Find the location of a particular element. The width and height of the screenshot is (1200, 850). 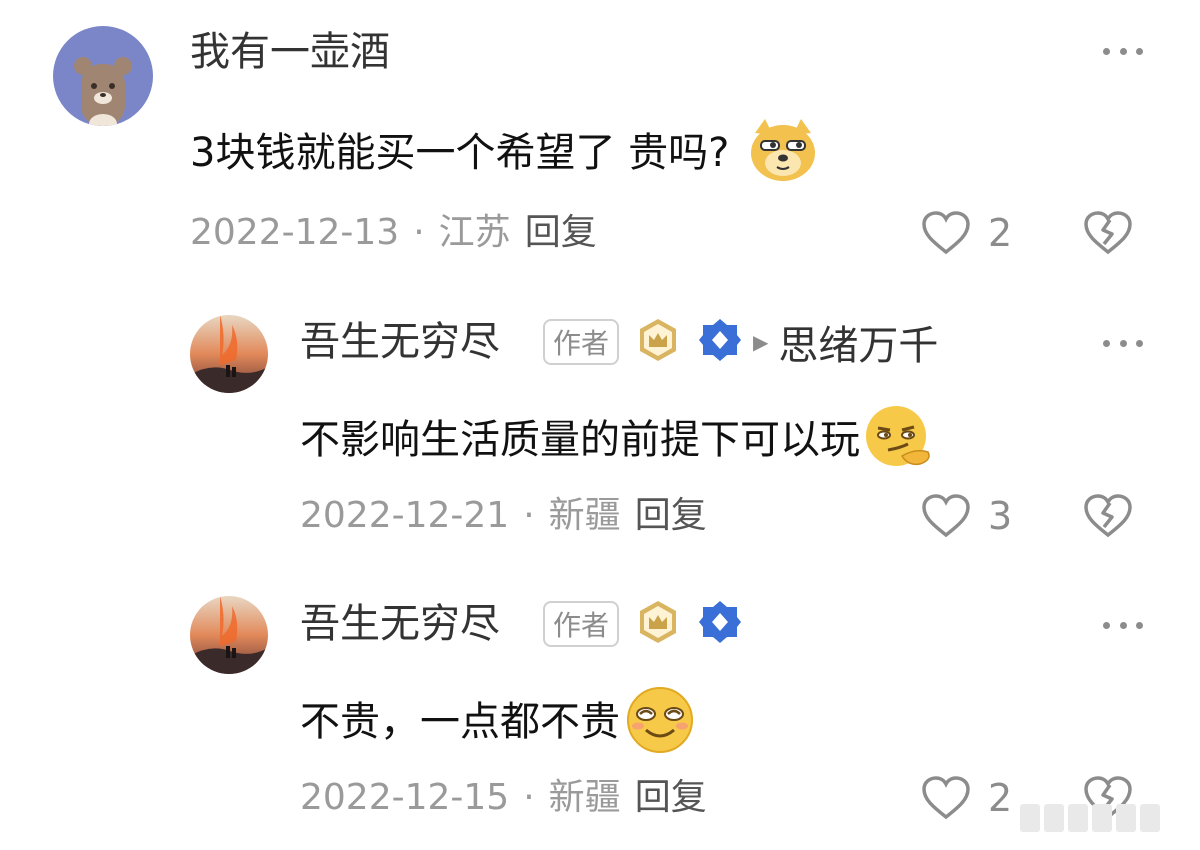

user-tag-link: ▶ 思绪万千 is located at coordinates (845, 342).